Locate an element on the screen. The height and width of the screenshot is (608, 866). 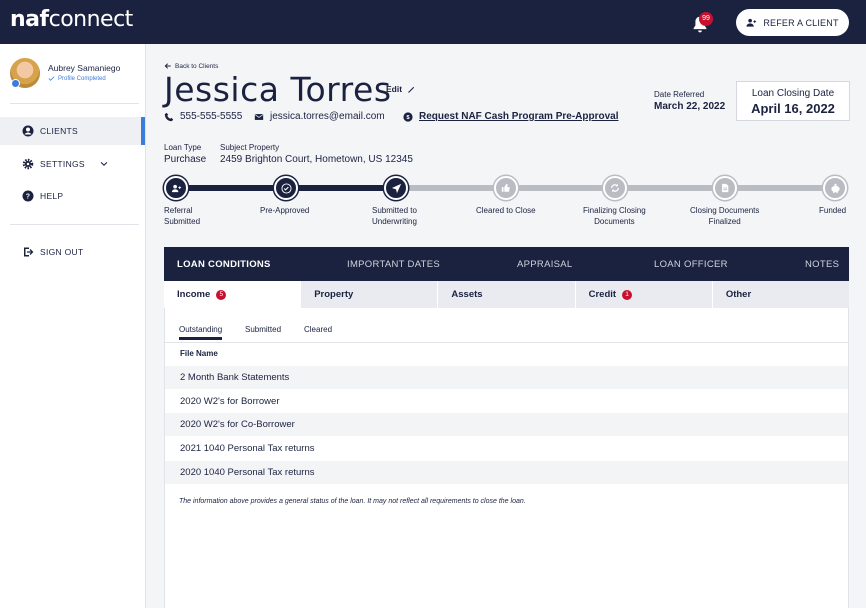
request-pre-approval-link: $ Request NAF Cash Program Pre-Approval is located at coordinates (511, 116).